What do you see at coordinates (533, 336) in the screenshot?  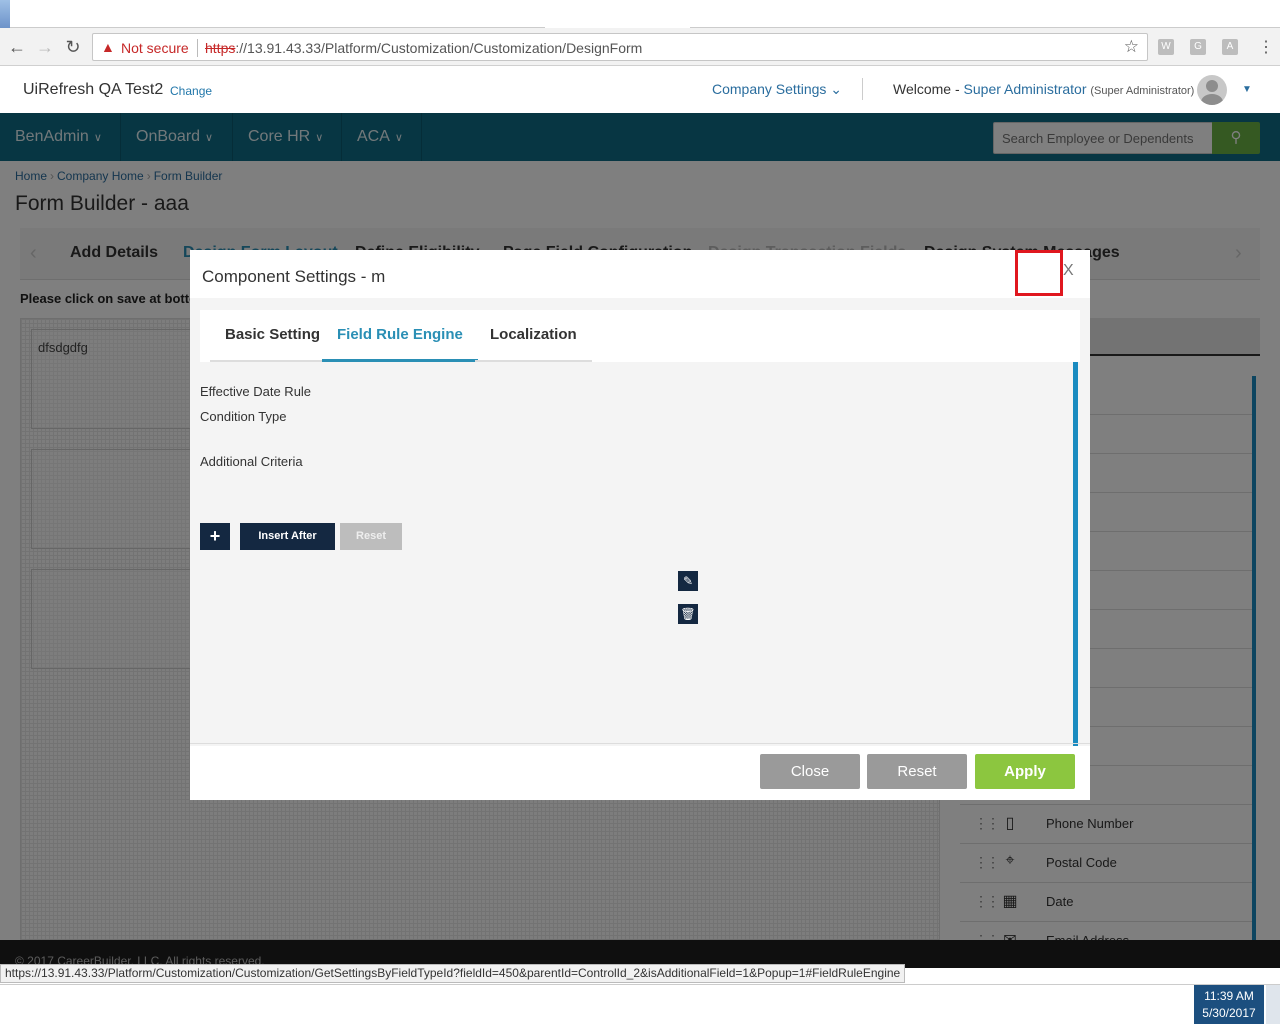 I see `tab-localization: Localization` at bounding box center [533, 336].